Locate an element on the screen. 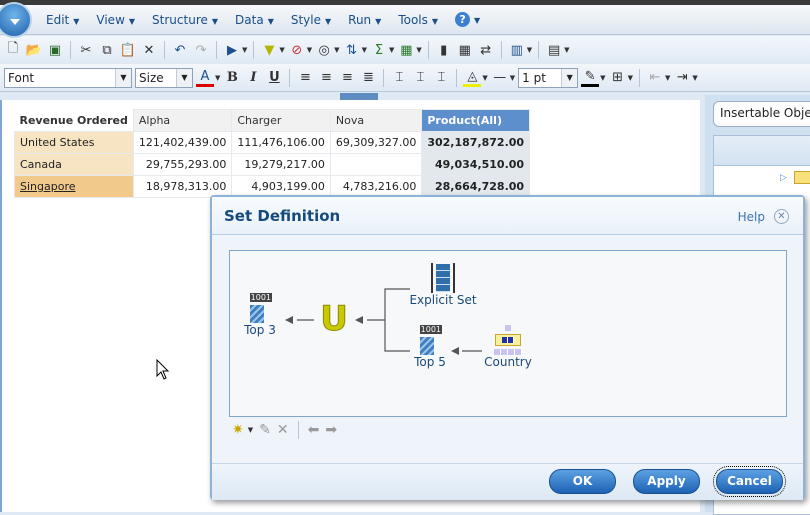  menu-view: View ▼ is located at coordinates (115, 20).